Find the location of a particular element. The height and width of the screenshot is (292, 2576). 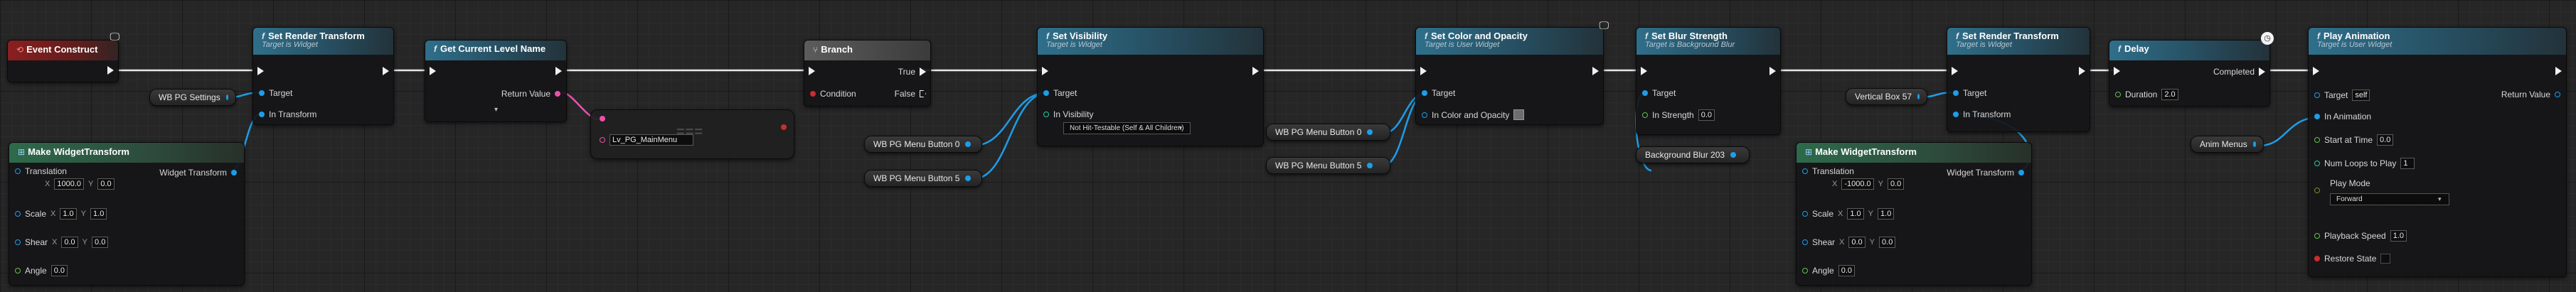

in-animation-pin: In Animation is located at coordinates (2342, 116).